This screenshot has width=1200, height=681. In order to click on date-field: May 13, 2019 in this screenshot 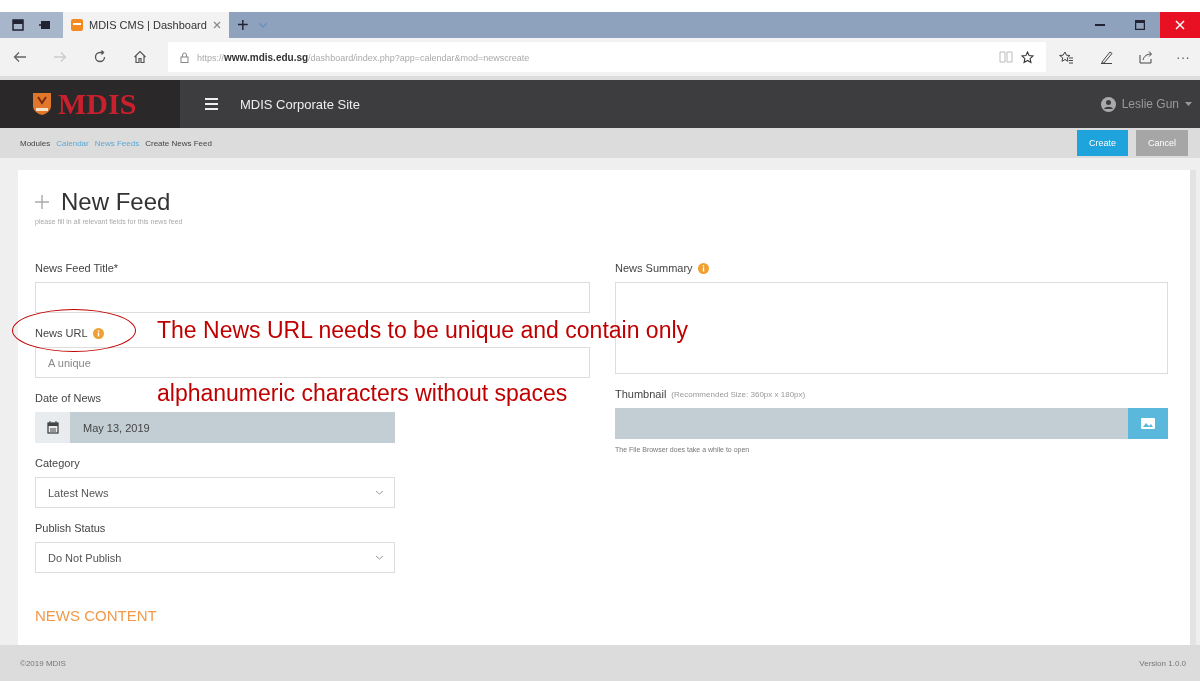, I will do `click(215, 427)`.